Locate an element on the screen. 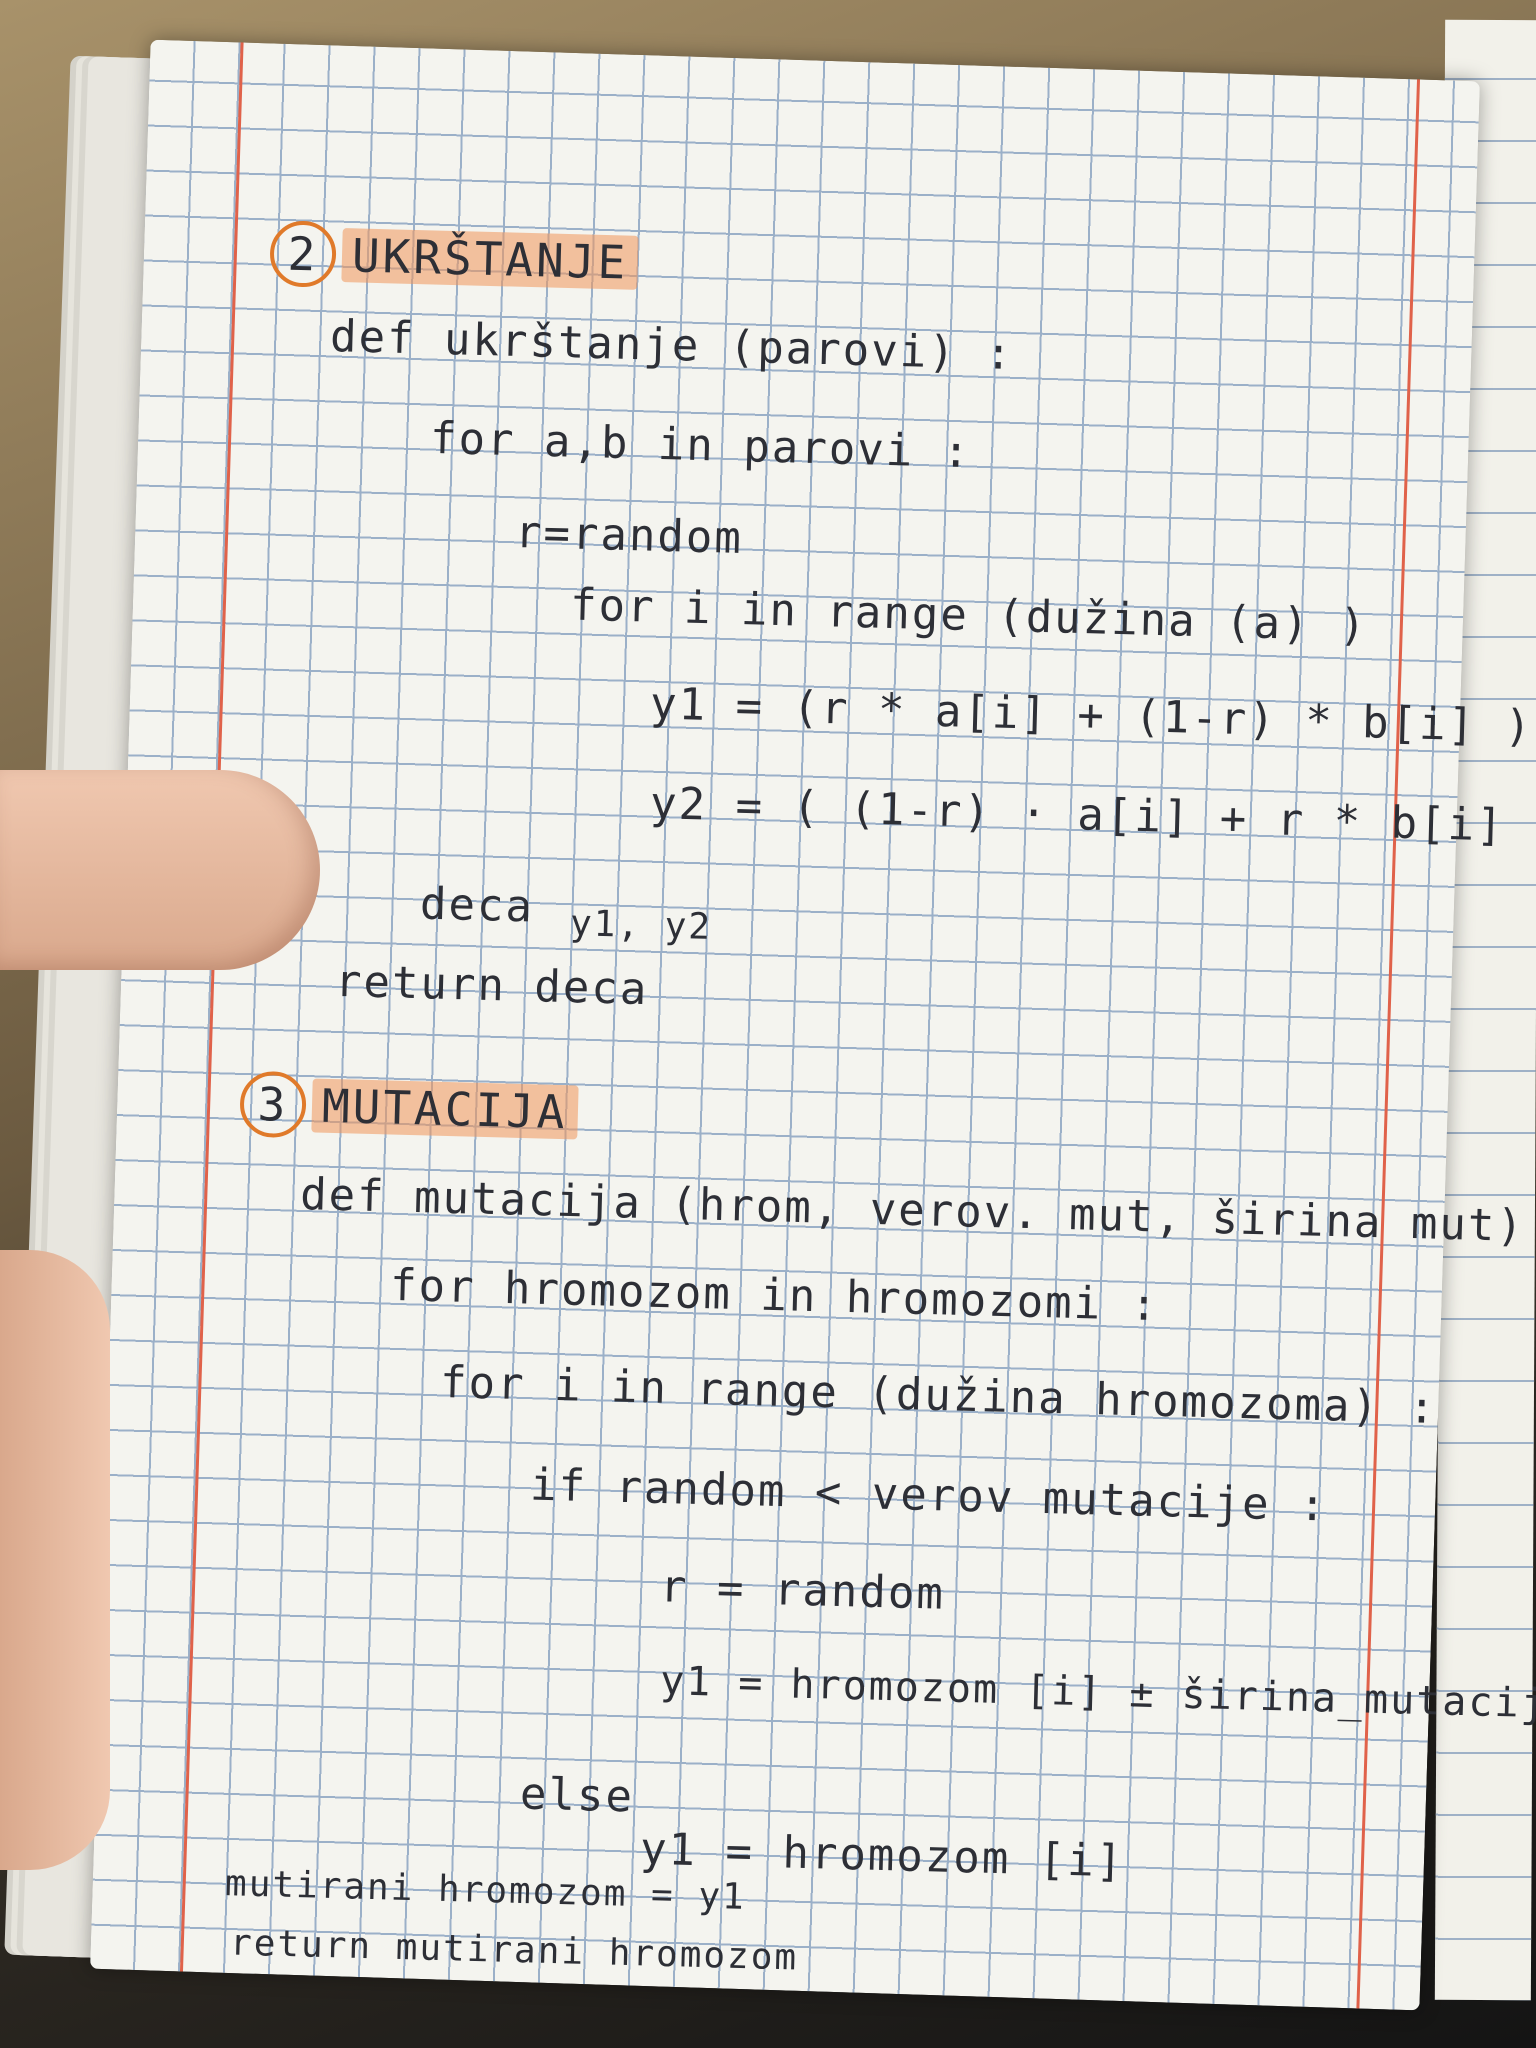 The height and width of the screenshot is (2048, 1536). code-line: r=random is located at coordinates (629, 535).